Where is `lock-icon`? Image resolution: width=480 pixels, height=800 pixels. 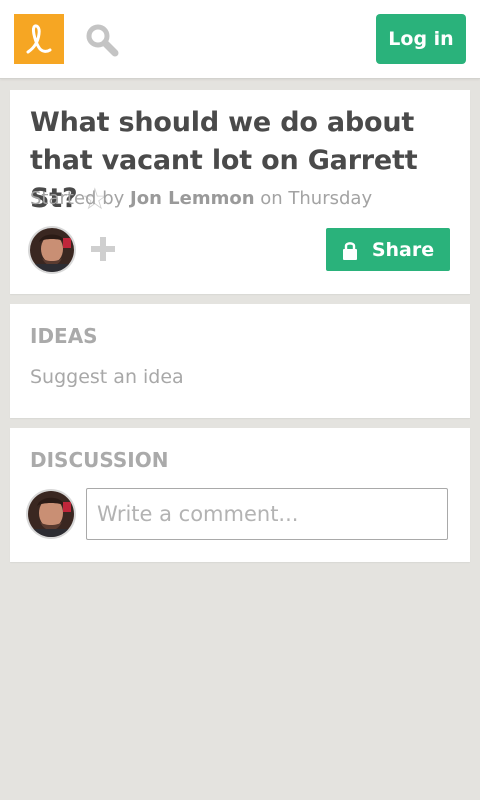 lock-icon is located at coordinates (350, 250).